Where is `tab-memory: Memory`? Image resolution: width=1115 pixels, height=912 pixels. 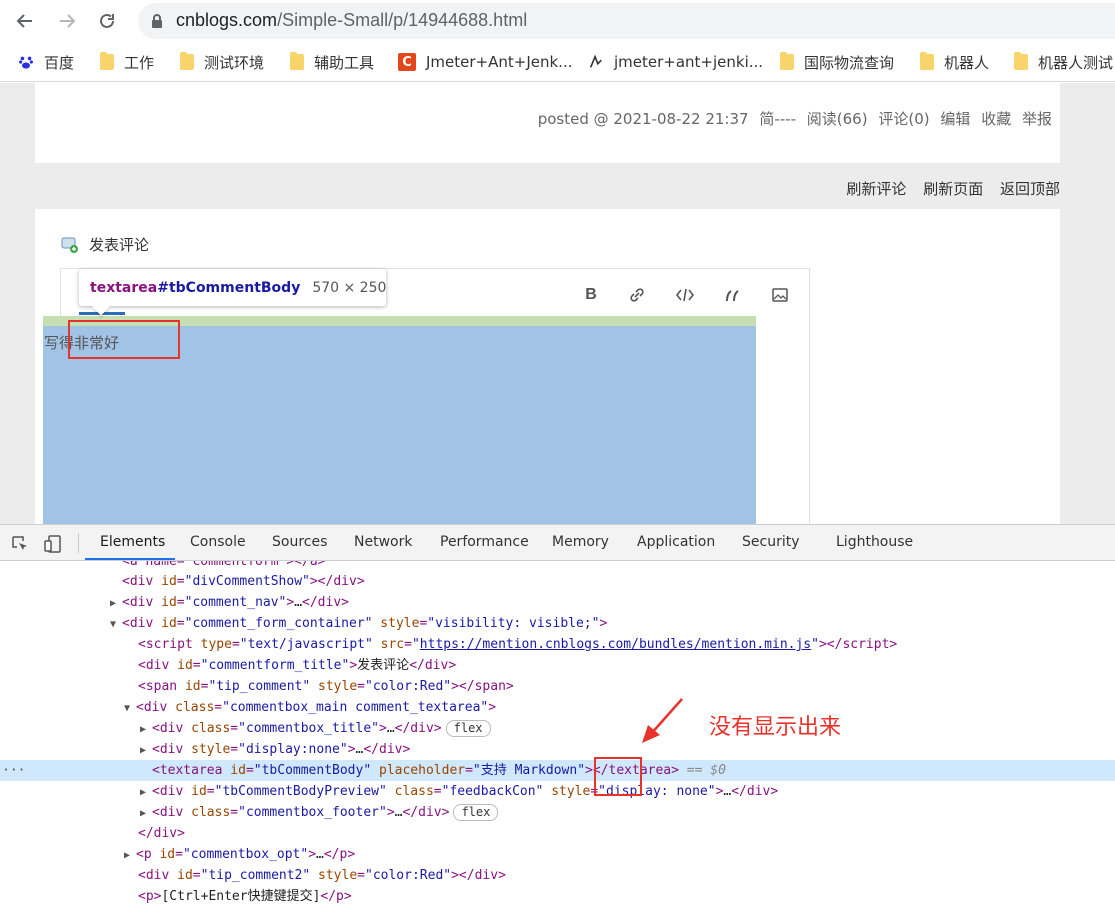 tab-memory: Memory is located at coordinates (580, 542).